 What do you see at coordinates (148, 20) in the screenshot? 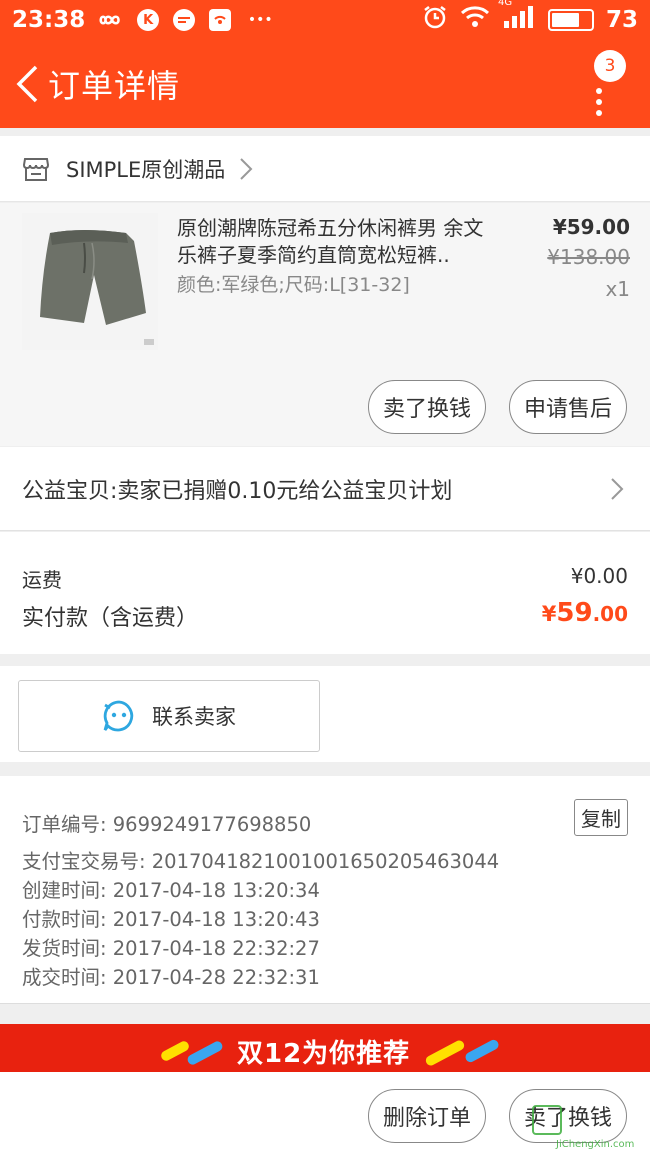
I see `k-app-icon: K` at bounding box center [148, 20].